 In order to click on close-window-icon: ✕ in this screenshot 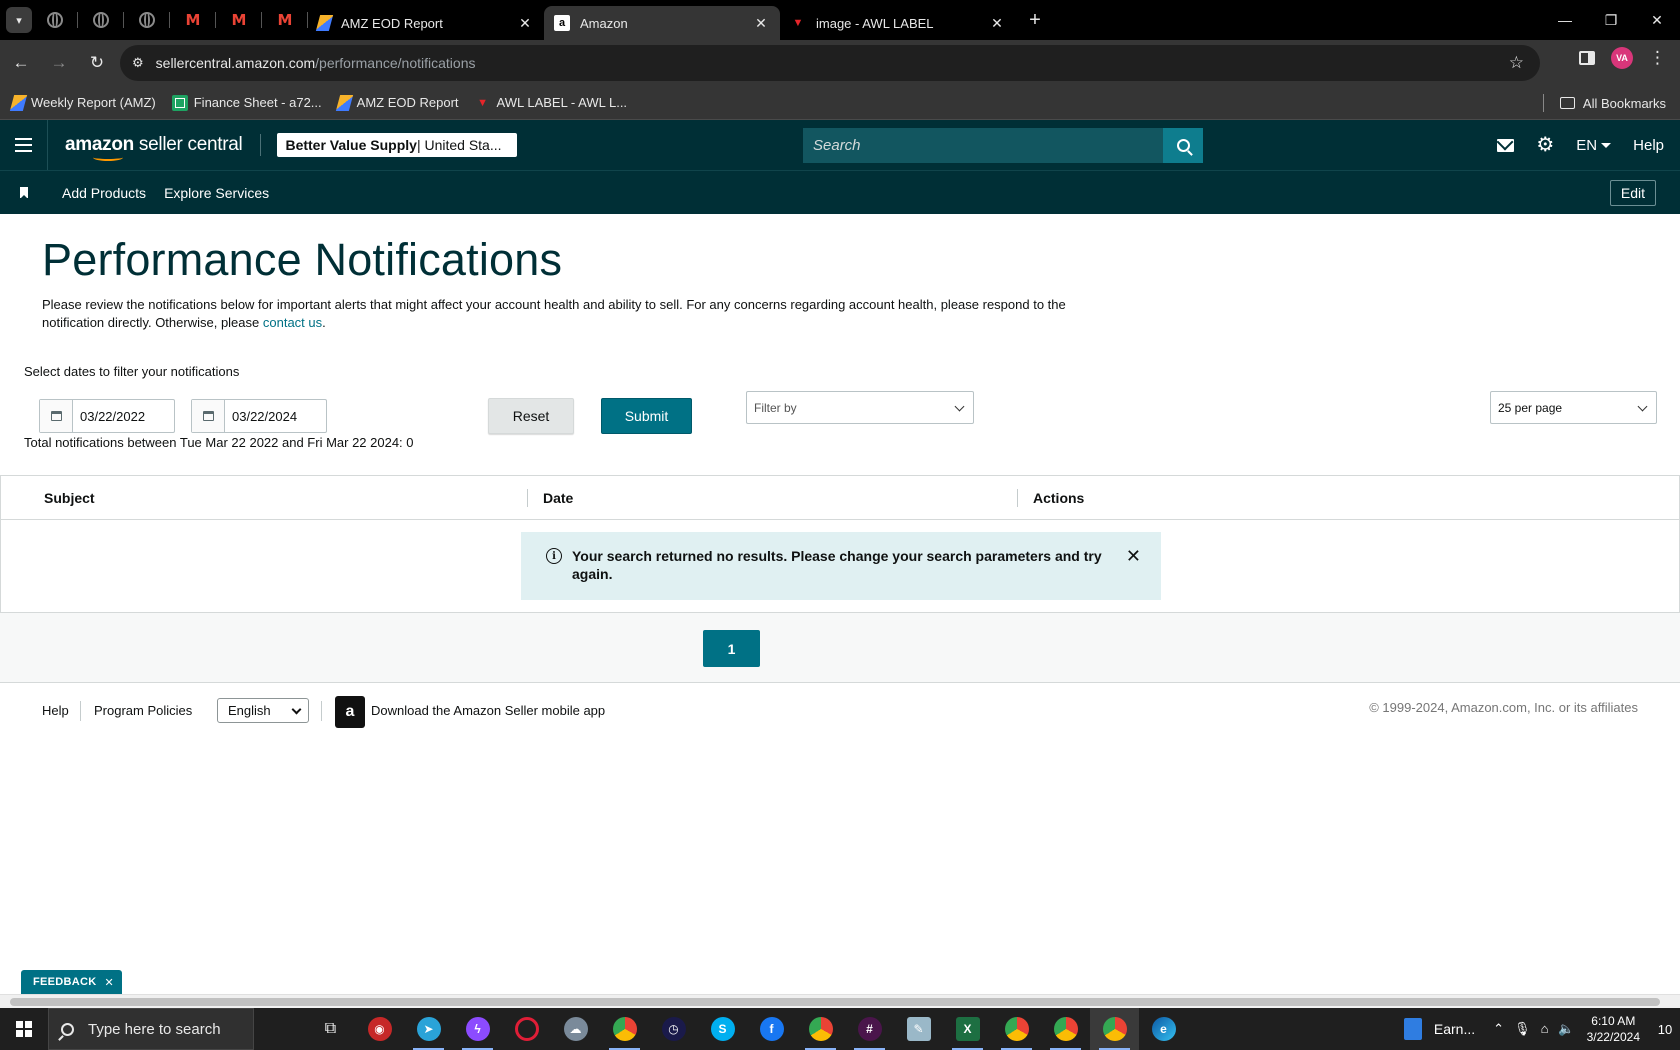, I will do `click(1657, 20)`.